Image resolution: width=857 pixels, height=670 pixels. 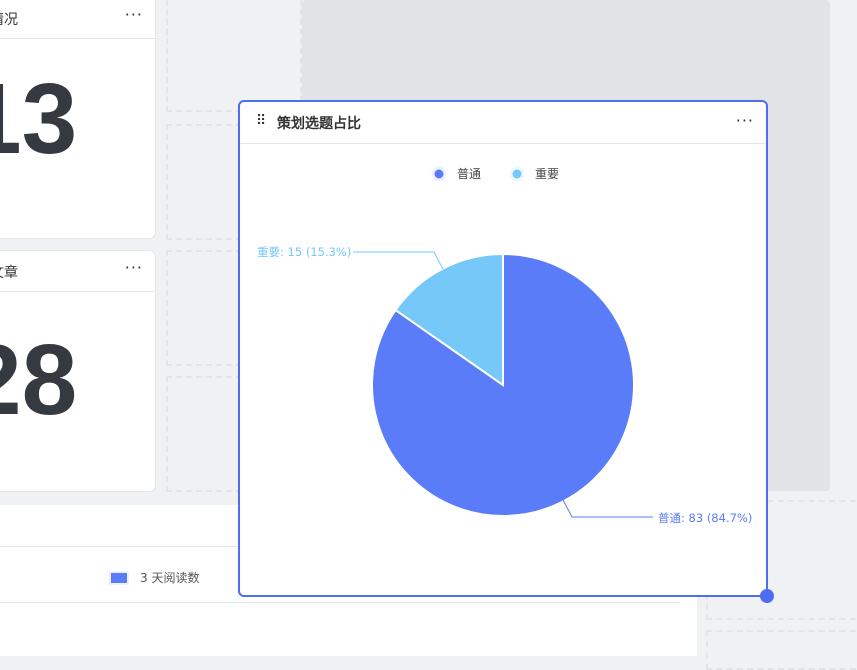 What do you see at coordinates (39, 119) in the screenshot?
I see `stat-value: 13` at bounding box center [39, 119].